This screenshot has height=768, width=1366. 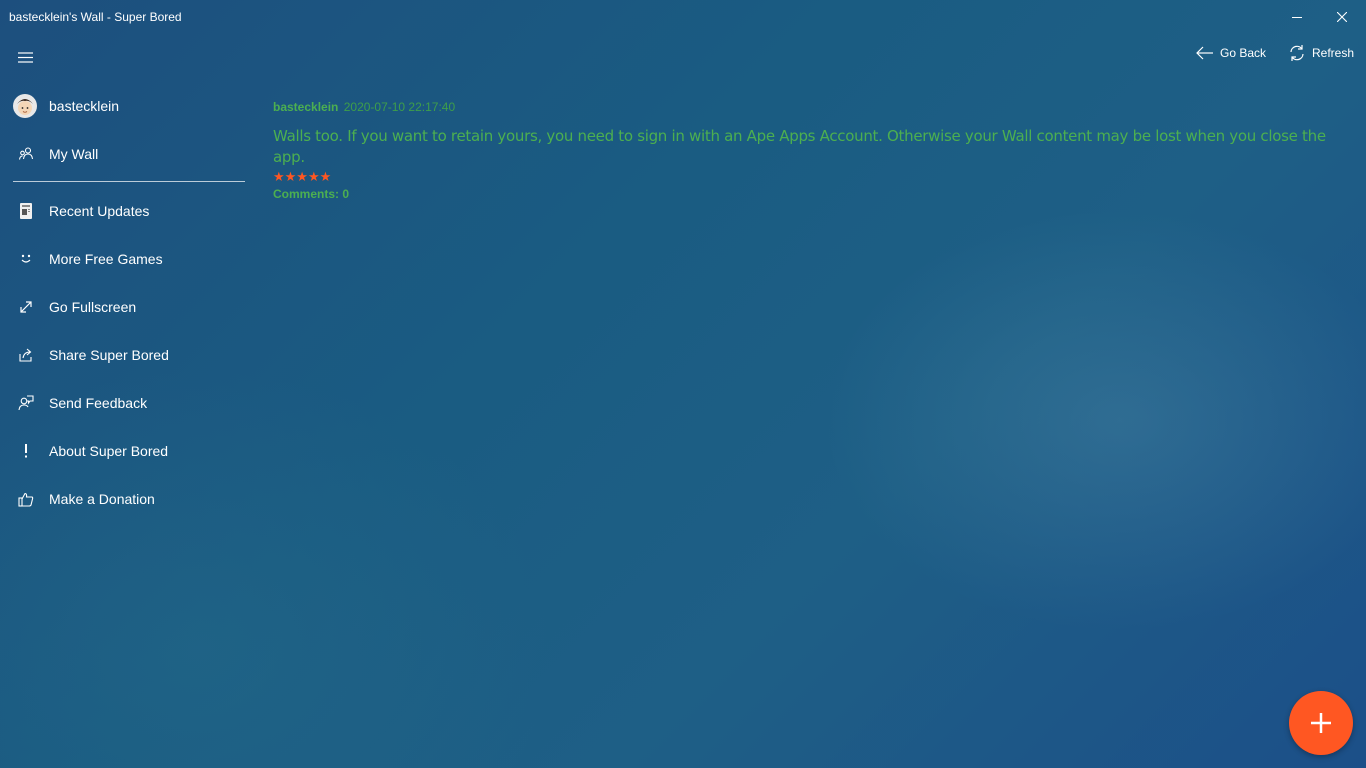 What do you see at coordinates (26, 355) in the screenshot?
I see `share-icon` at bounding box center [26, 355].